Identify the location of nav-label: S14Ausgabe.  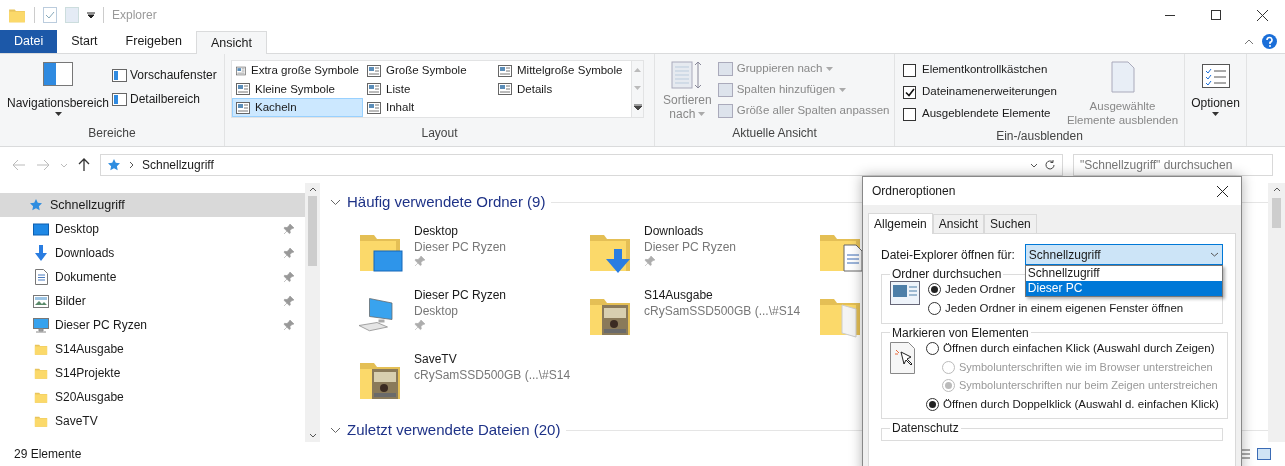
(89, 349).